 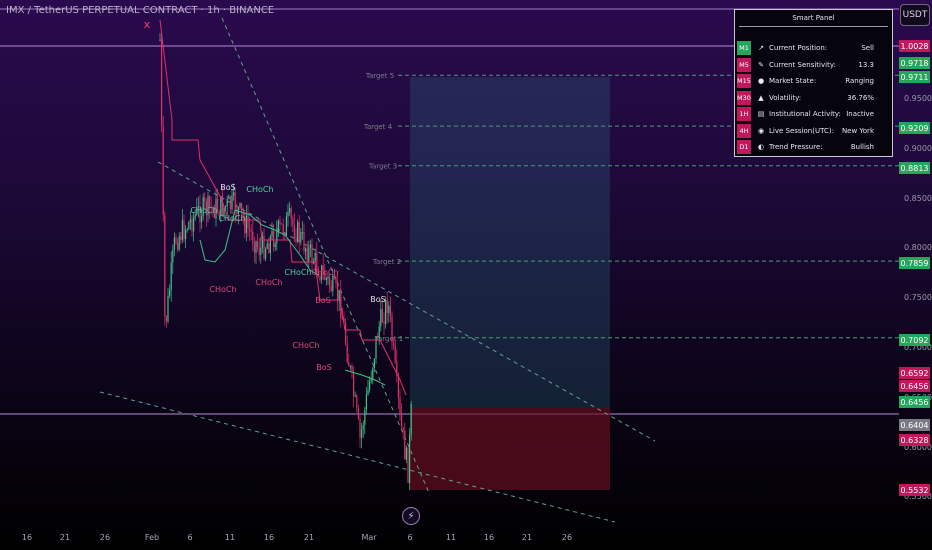 What do you see at coordinates (411, 516) in the screenshot?
I see `bolt-icon: ⚡` at bounding box center [411, 516].